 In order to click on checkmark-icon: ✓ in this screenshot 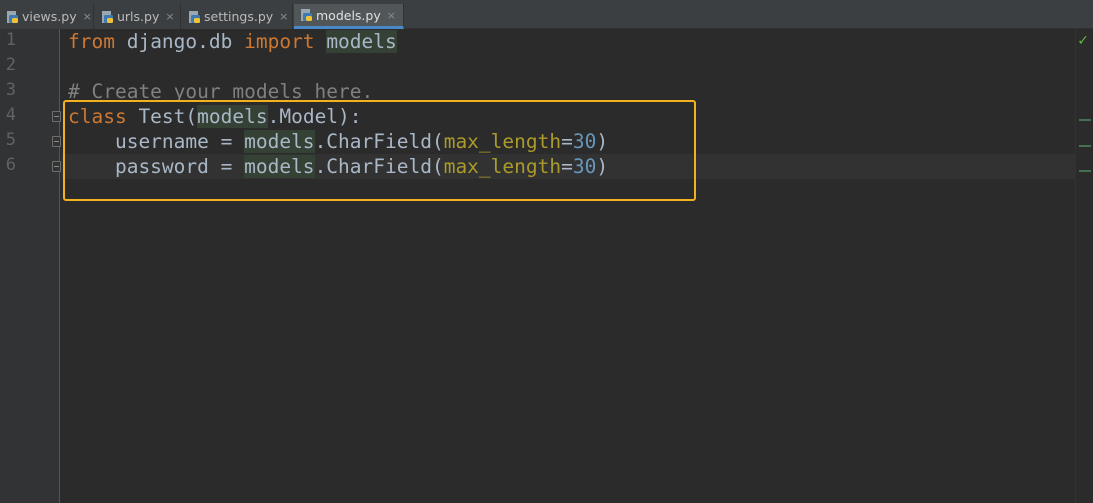, I will do `click(1083, 41)`.